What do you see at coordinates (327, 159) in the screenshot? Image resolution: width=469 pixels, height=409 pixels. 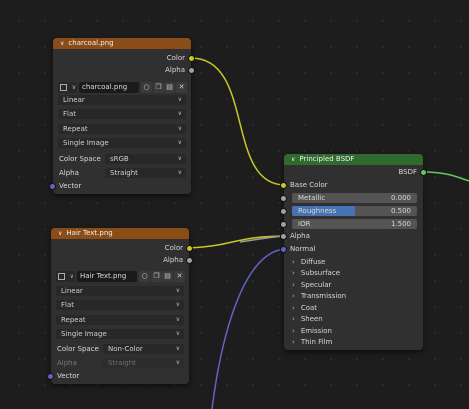 I see `node-title: Principled BSDF` at bounding box center [327, 159].